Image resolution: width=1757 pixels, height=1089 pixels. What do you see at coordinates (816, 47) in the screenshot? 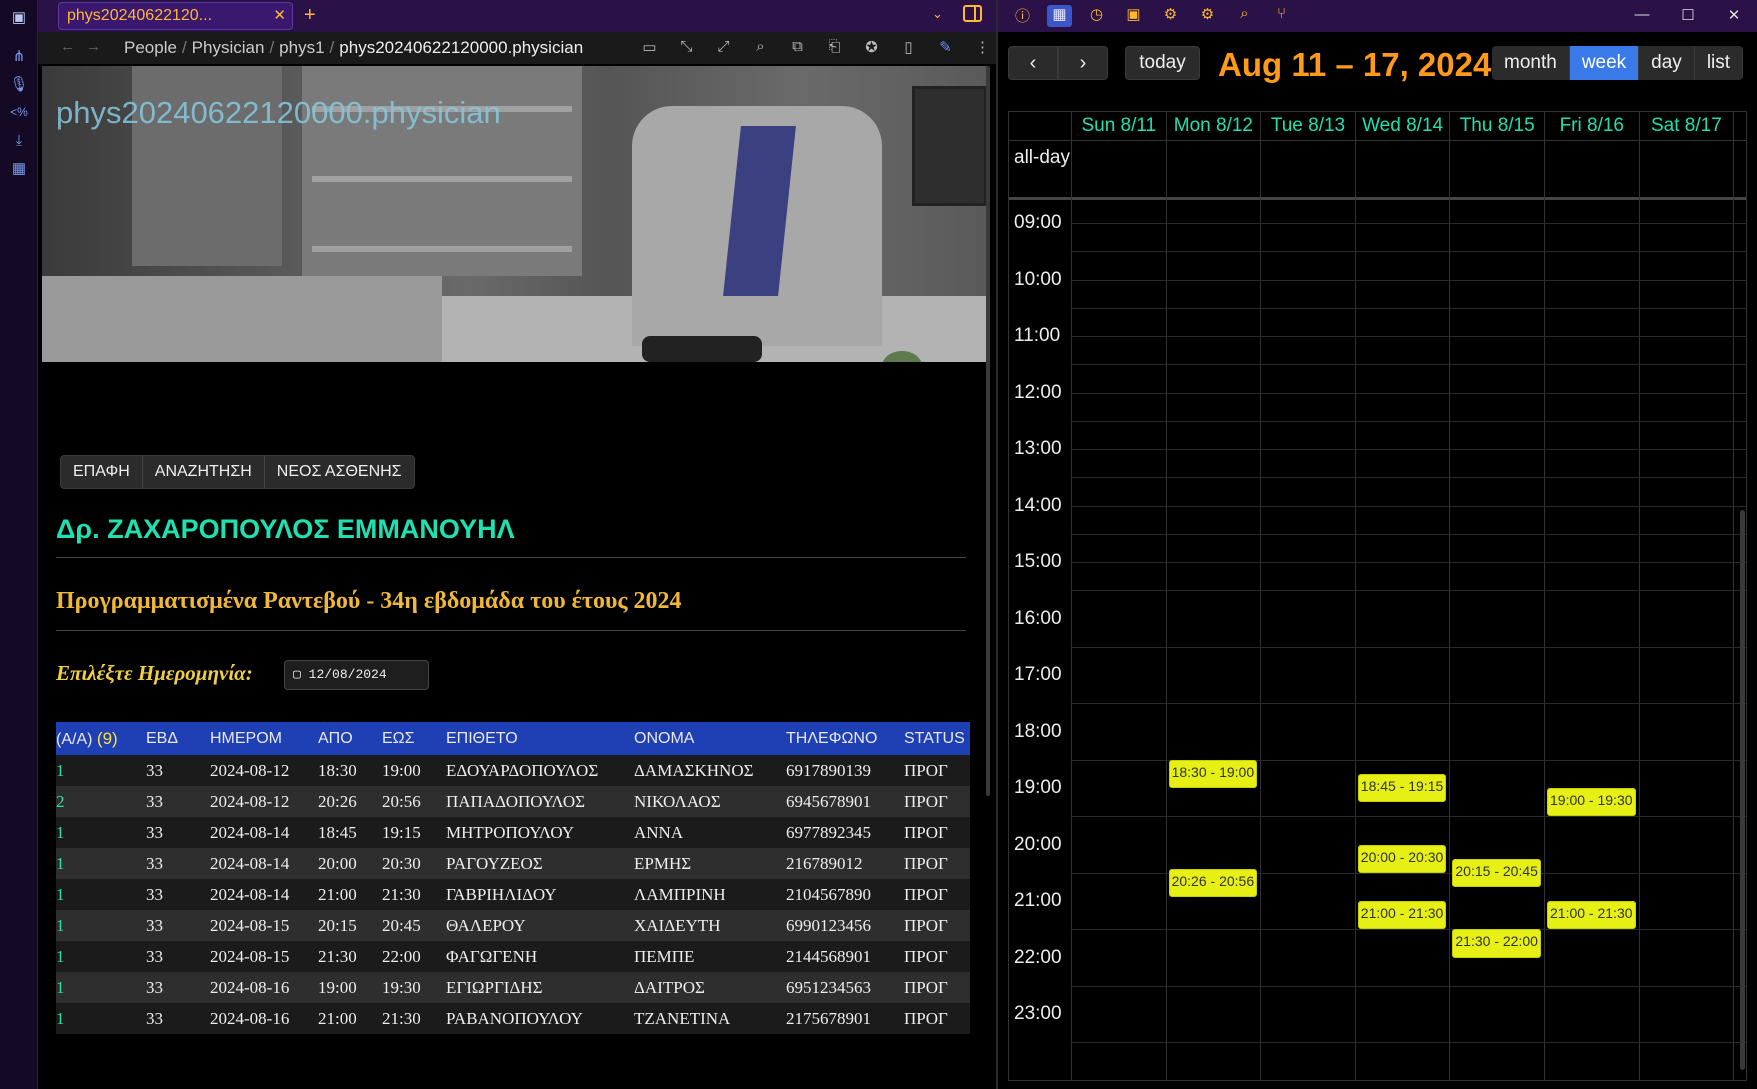
I see `view-actions: ▭ ⤡ ⤢ ⌕ ⧉ ⎗ ✪ ▯ ✎ ⋮` at bounding box center [816, 47].